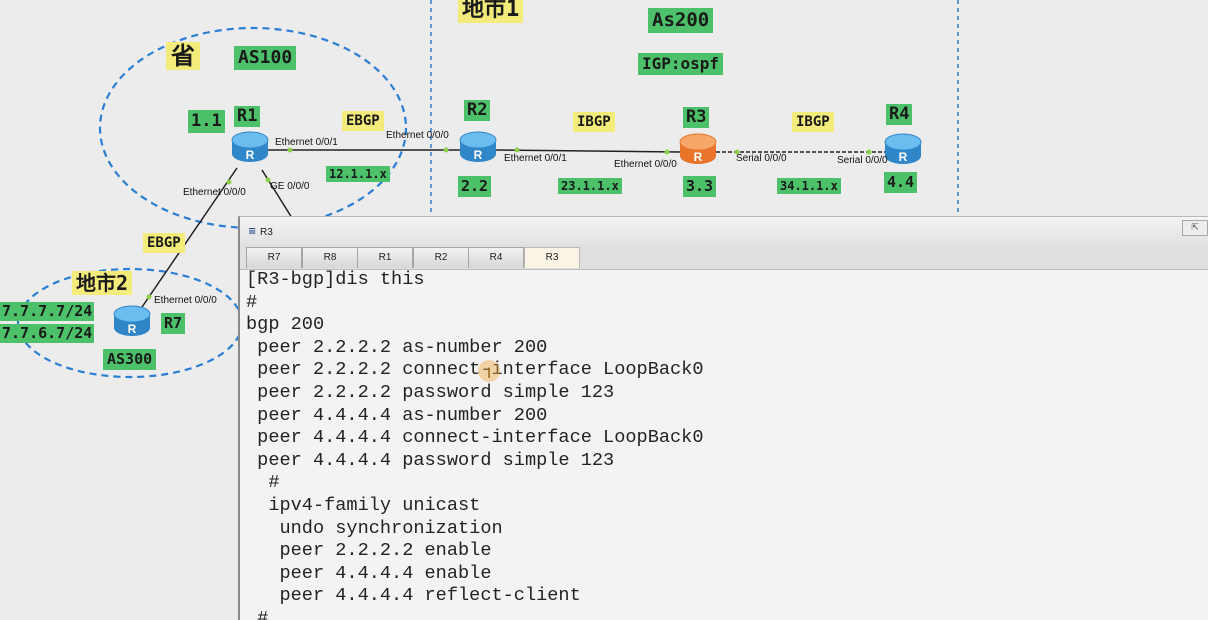  What do you see at coordinates (277, 194) in the screenshot?
I see `link-r1-down` at bounding box center [277, 194].